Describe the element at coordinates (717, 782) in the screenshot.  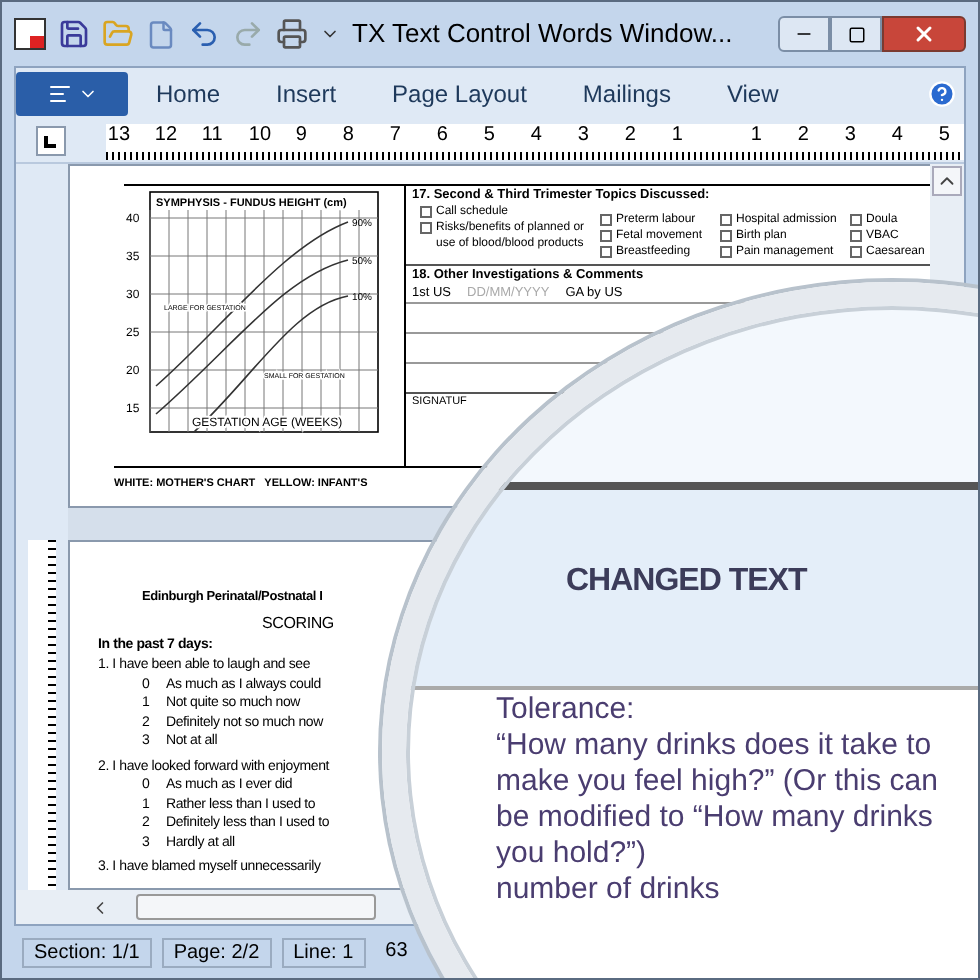
I see `magnified-text-line: make you feel high?” (Or this can` at that location.